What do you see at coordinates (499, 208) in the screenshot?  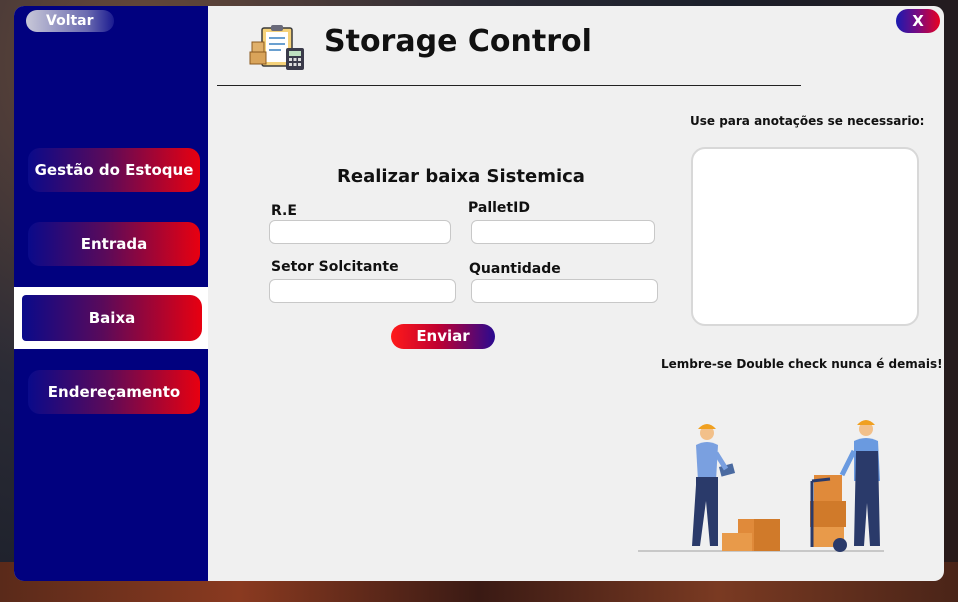 I see `pallet-id-label: PalletID` at bounding box center [499, 208].